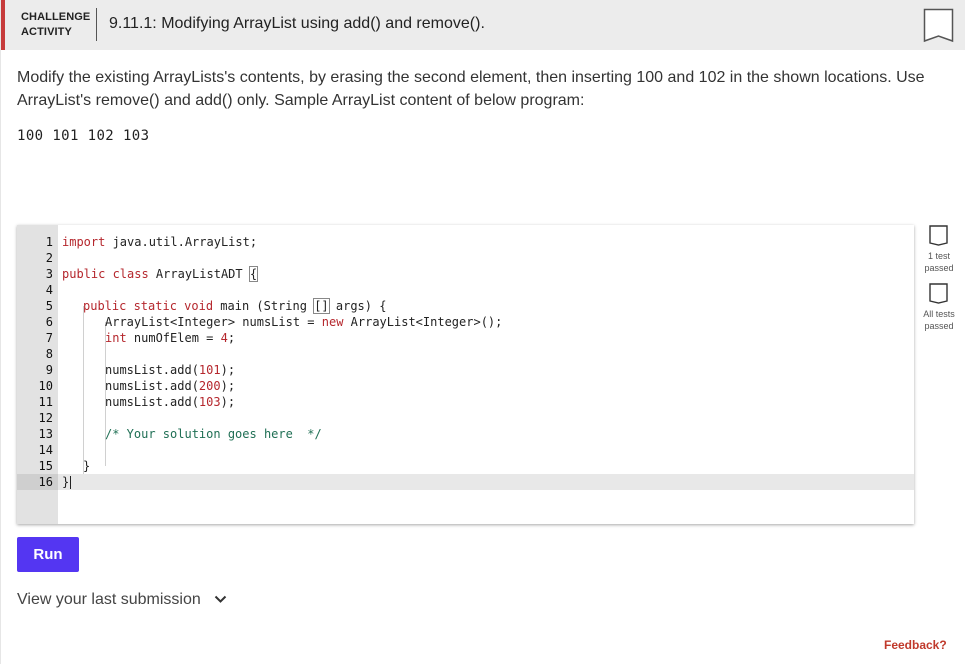 This screenshot has width=966, height=664. What do you see at coordinates (915, 645) in the screenshot?
I see `feedback-link: Feedback?` at bounding box center [915, 645].